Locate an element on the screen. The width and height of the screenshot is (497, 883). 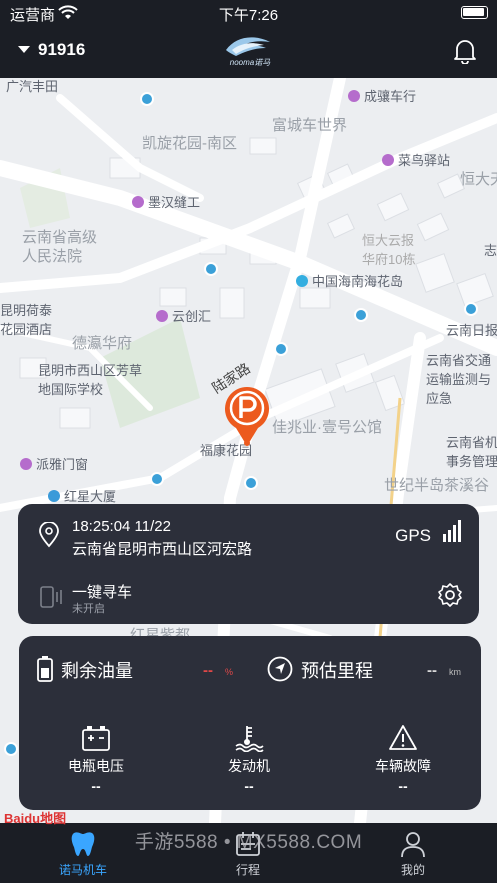
vehicle-fault-stat: 车辆故障 -- is located at coordinates (403, 759).